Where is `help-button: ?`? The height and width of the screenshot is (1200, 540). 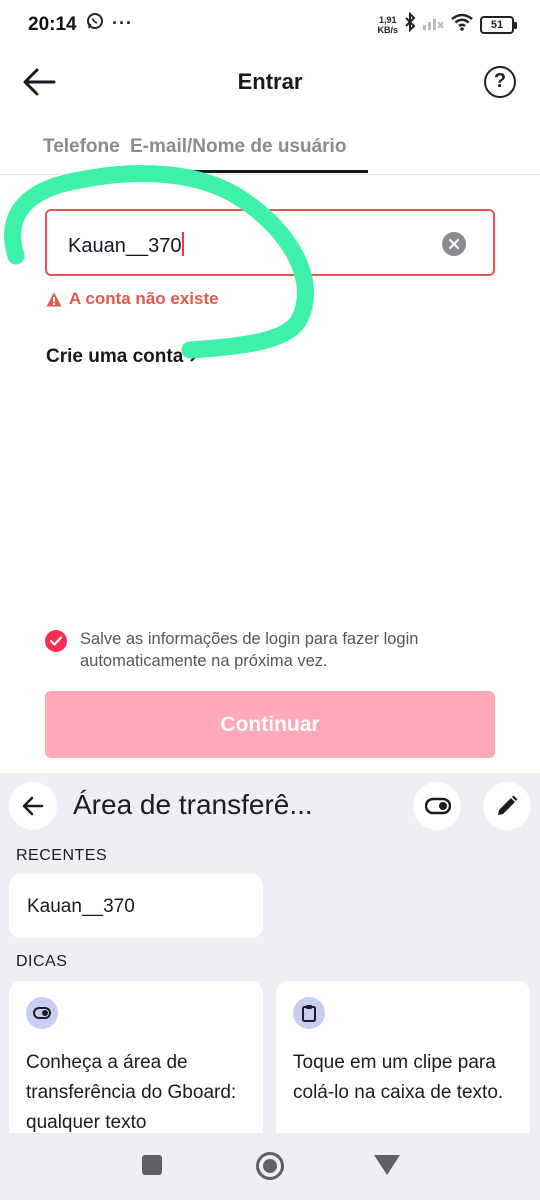 help-button: ? is located at coordinates (500, 82).